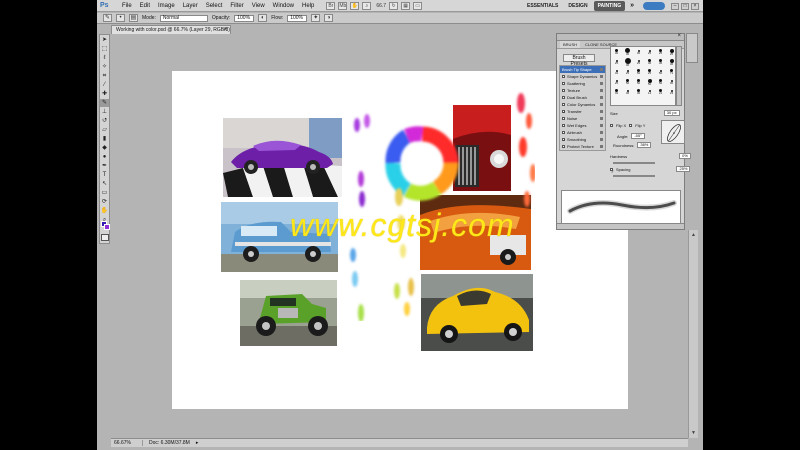 The height and width of the screenshot is (450, 800). Describe the element at coordinates (582, 139) in the screenshot. I see `brush-option-item: ✓ Smoothing` at that location.